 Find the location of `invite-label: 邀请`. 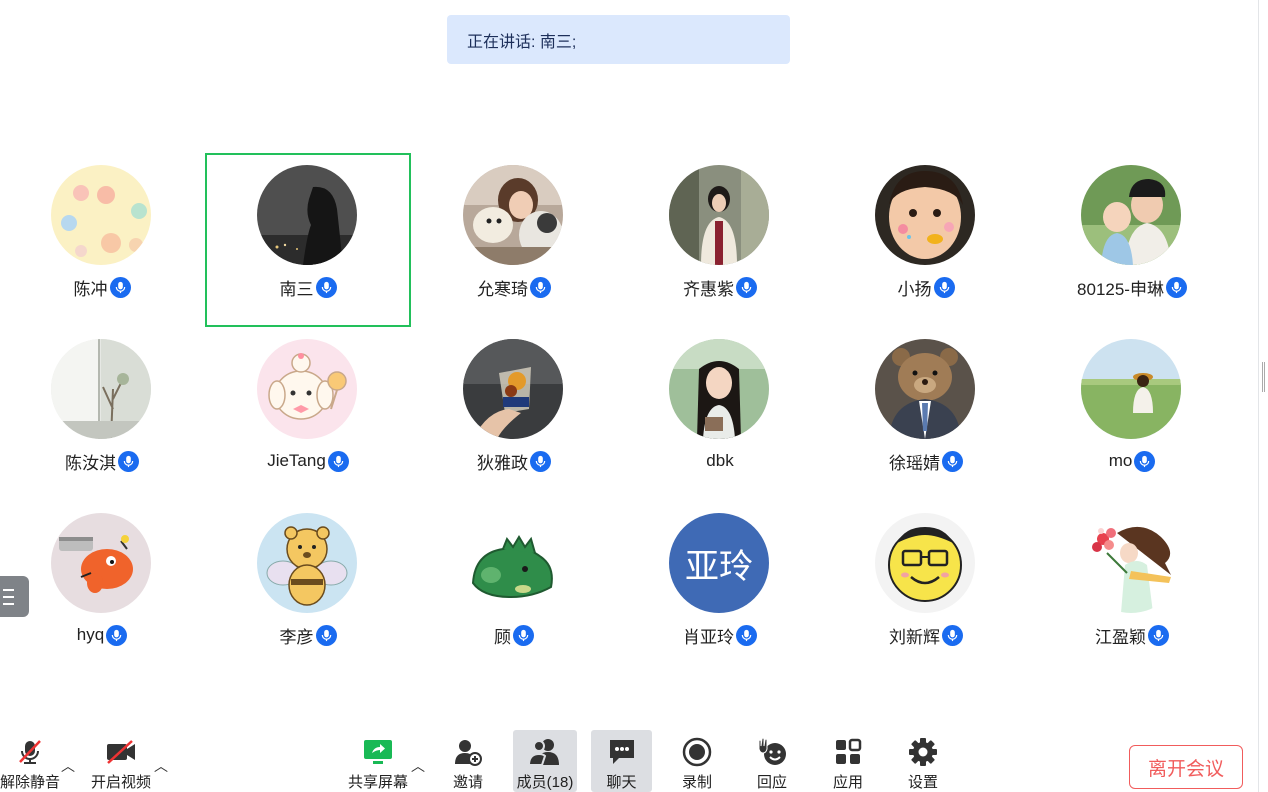

invite-label: 邀请 is located at coordinates (467, 782).